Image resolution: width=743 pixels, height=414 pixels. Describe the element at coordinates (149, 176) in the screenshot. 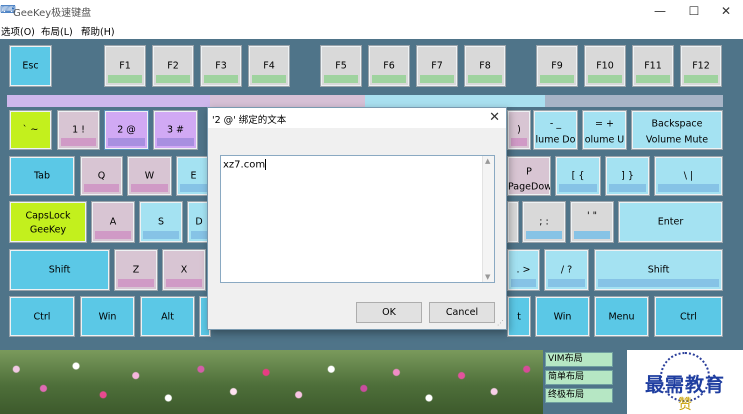

I see `key-w: W` at that location.